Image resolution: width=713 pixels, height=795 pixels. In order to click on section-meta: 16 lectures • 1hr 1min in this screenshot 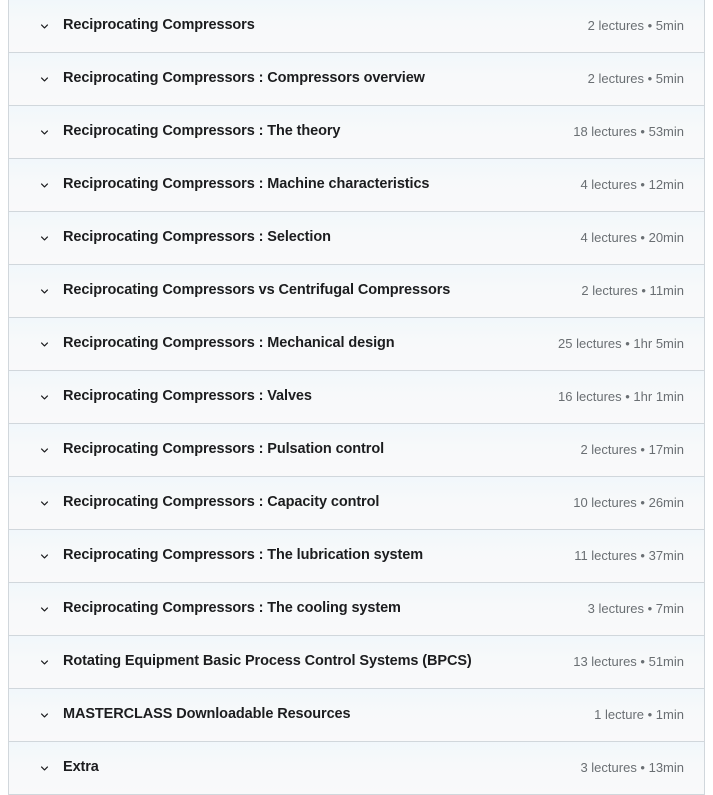, I will do `click(621, 397)`.